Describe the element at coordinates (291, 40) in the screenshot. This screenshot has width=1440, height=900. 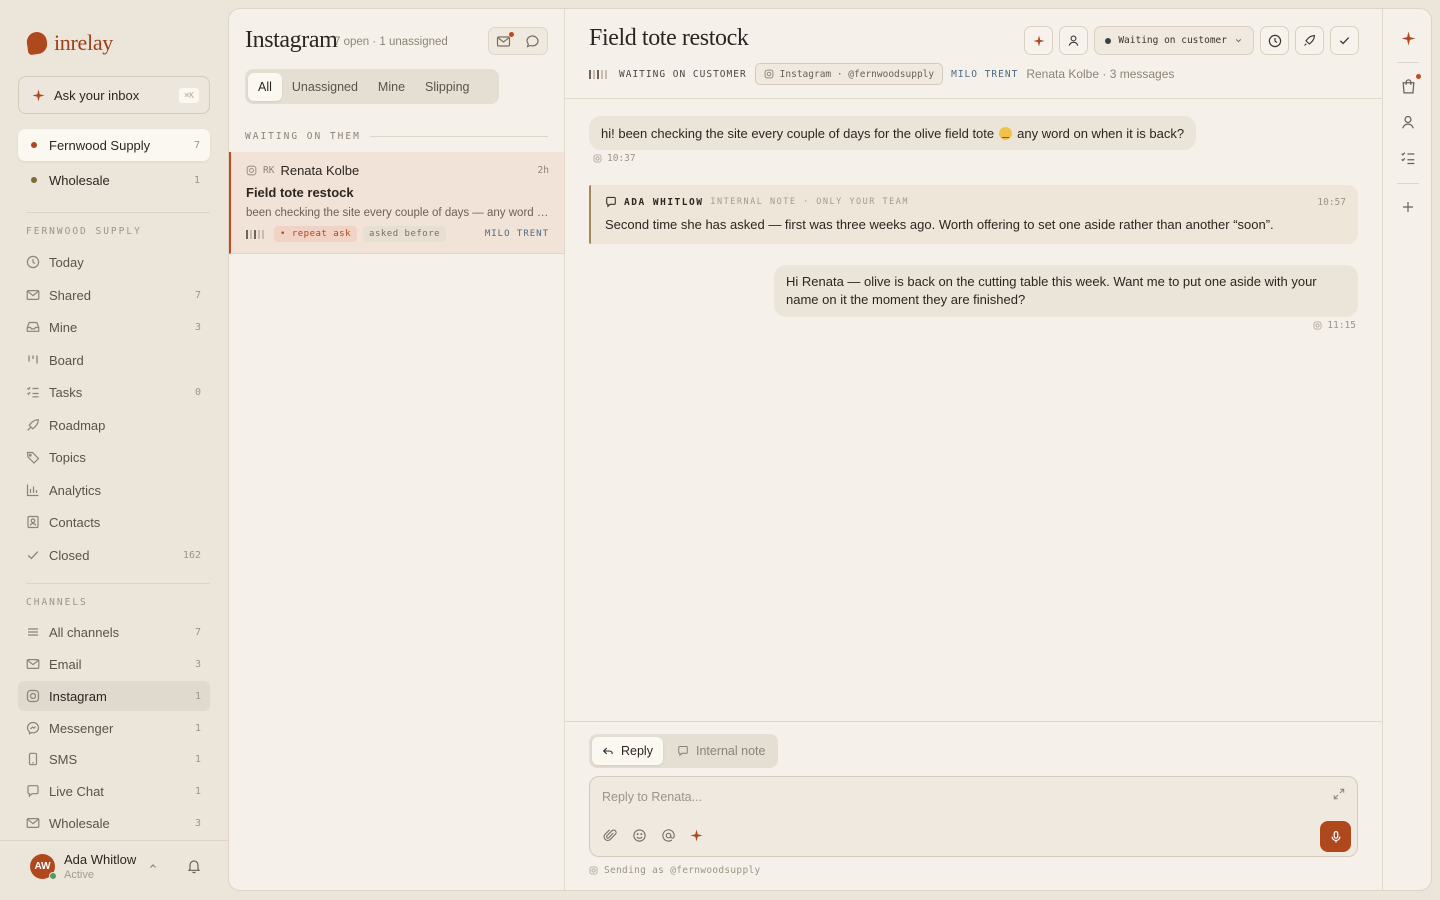
I see `list-title: Instagram` at that location.